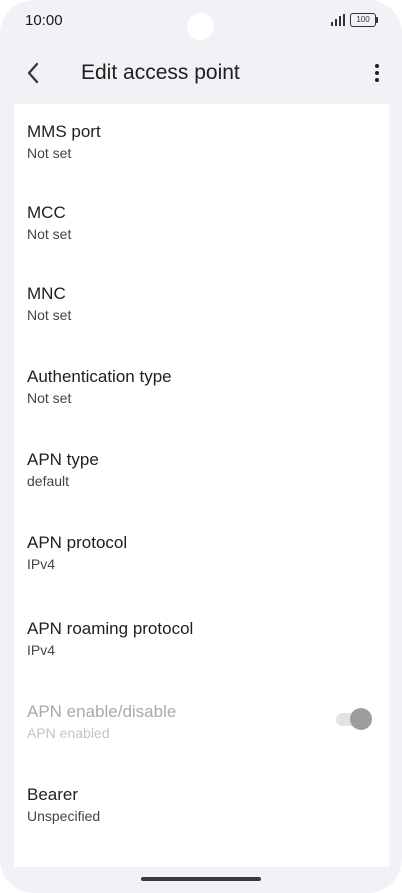  I want to click on chevron-left-icon, so click(33, 73).